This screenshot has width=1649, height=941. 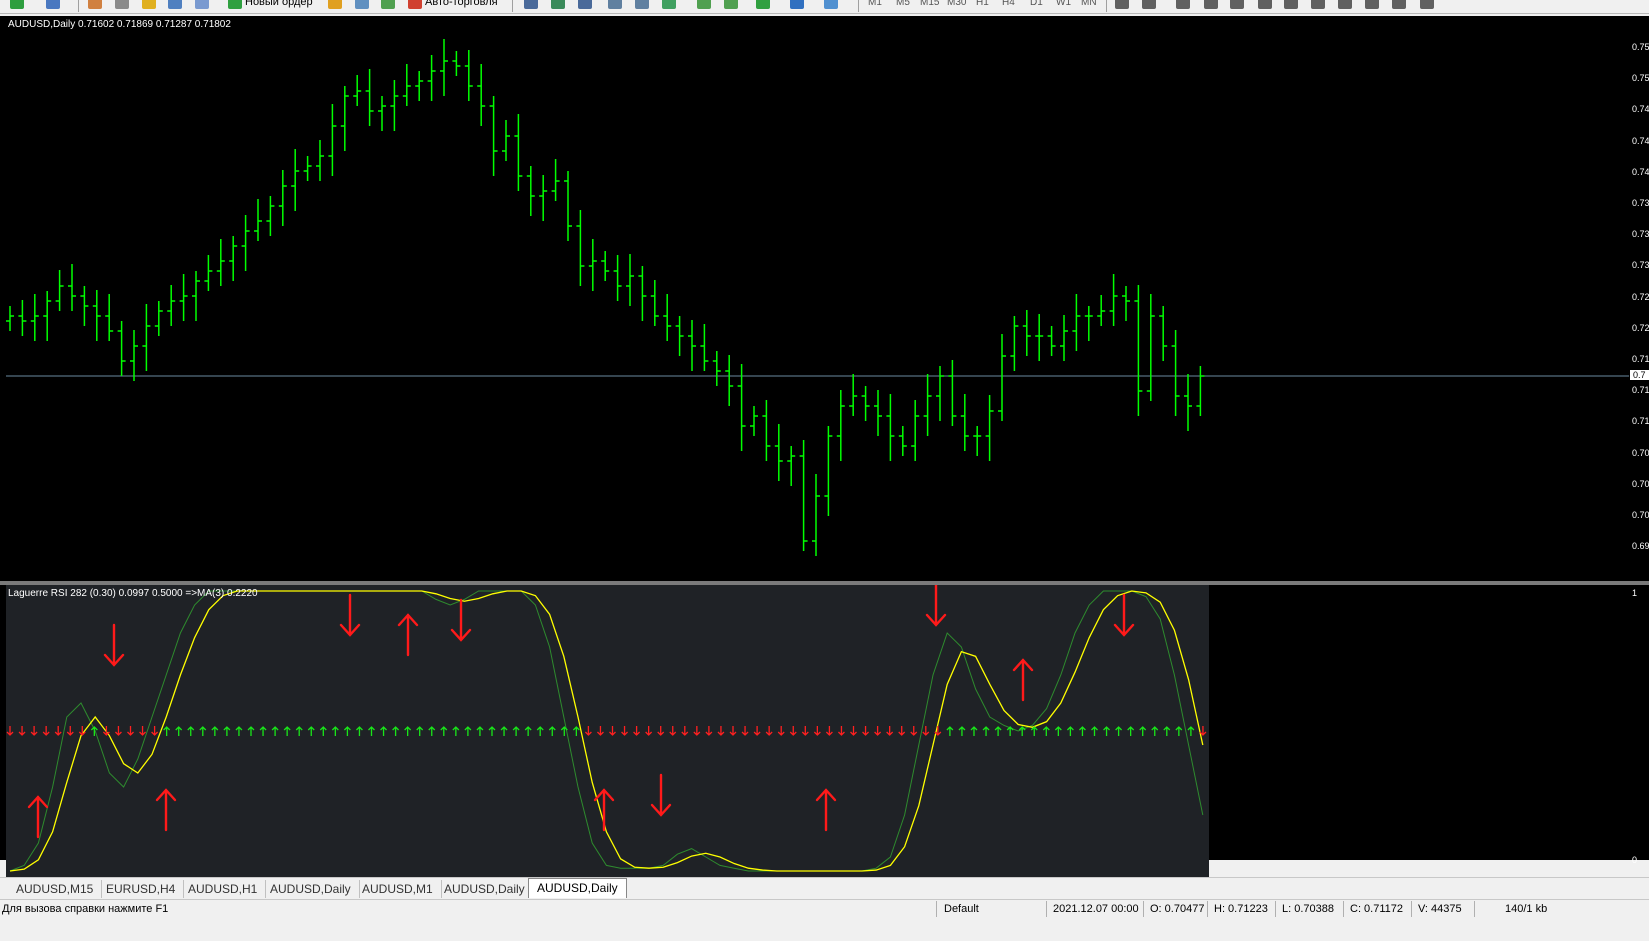 What do you see at coordinates (362, 4) in the screenshot?
I see `signals-icon` at bounding box center [362, 4].